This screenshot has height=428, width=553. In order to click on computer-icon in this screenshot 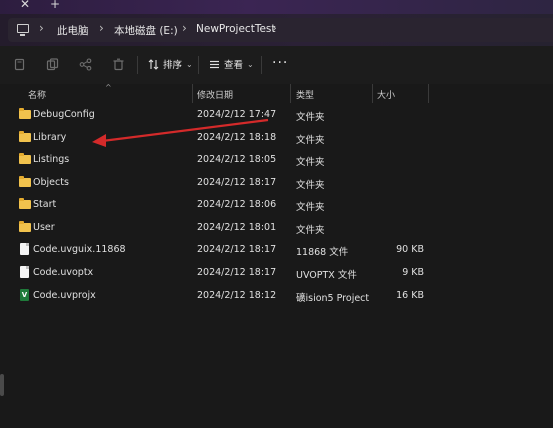, I will do `click(23, 30)`.